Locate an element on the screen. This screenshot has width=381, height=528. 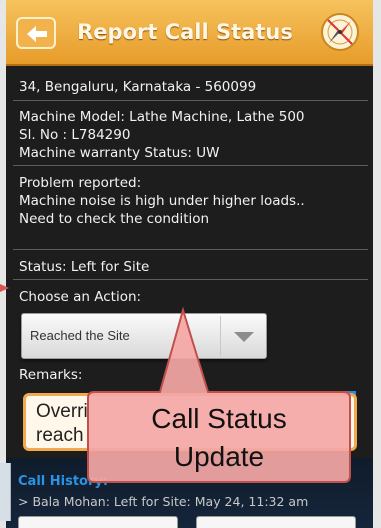
callout-line-1: Call Status is located at coordinates (219, 418).